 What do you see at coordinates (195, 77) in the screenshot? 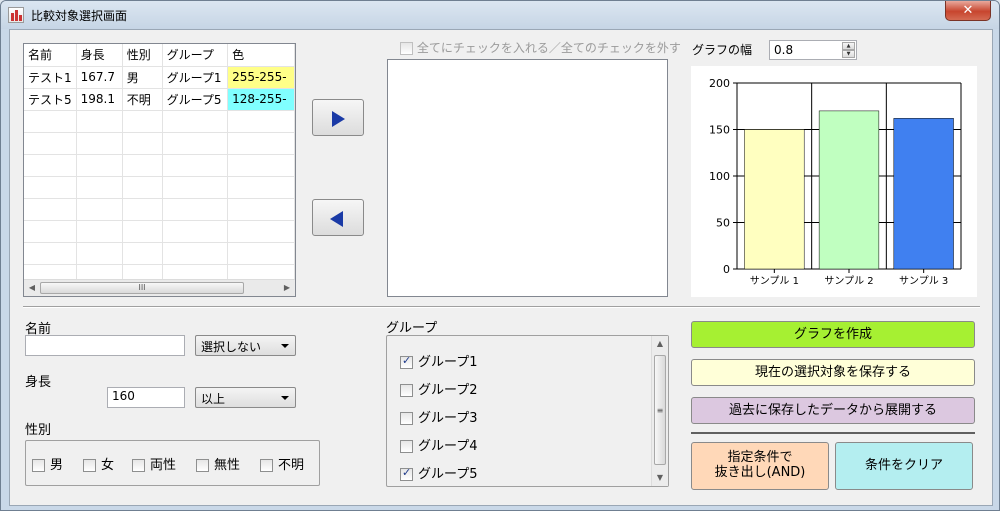
I see `cell-group: グループ1` at bounding box center [195, 77].